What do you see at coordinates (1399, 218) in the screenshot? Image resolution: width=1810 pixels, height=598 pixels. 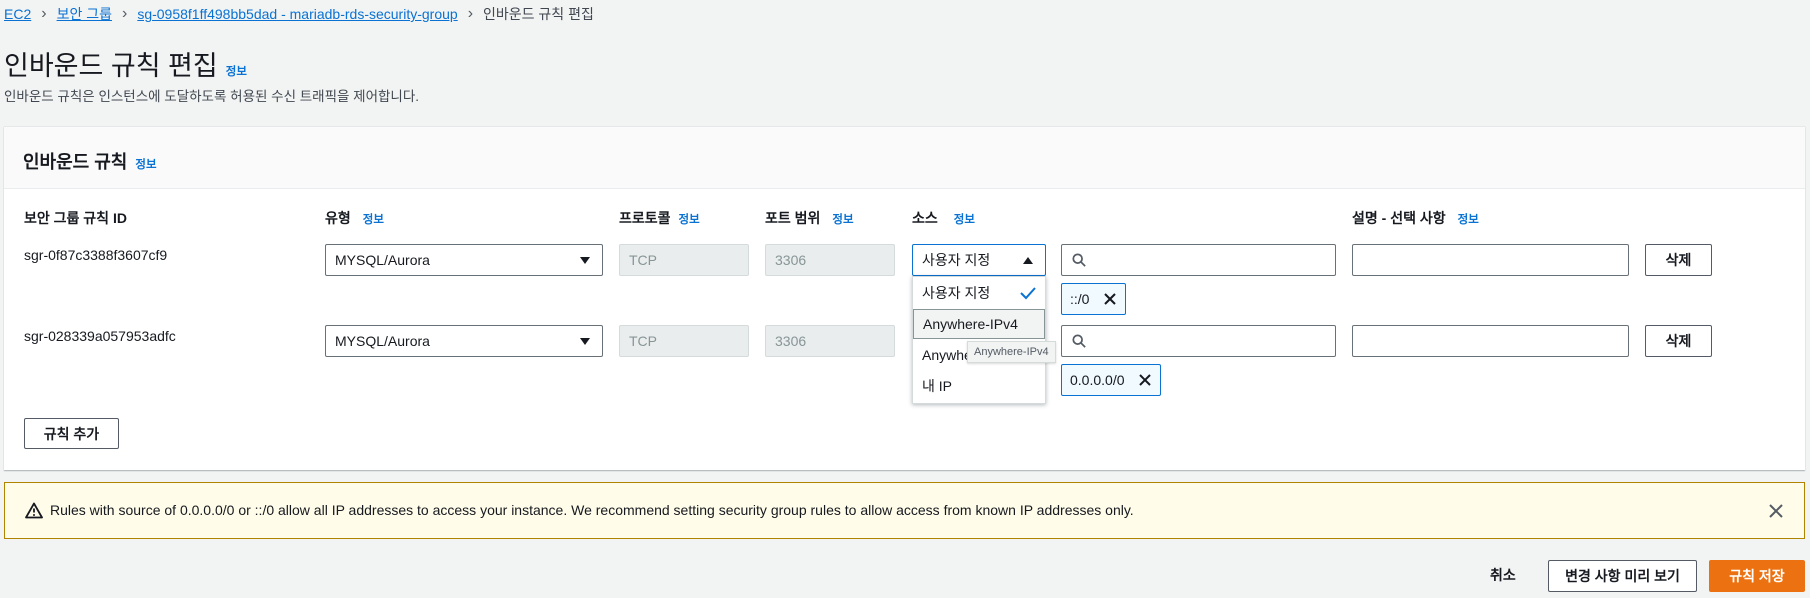 I see `col-header-description-label: 설명 - 선택 사항` at bounding box center [1399, 218].